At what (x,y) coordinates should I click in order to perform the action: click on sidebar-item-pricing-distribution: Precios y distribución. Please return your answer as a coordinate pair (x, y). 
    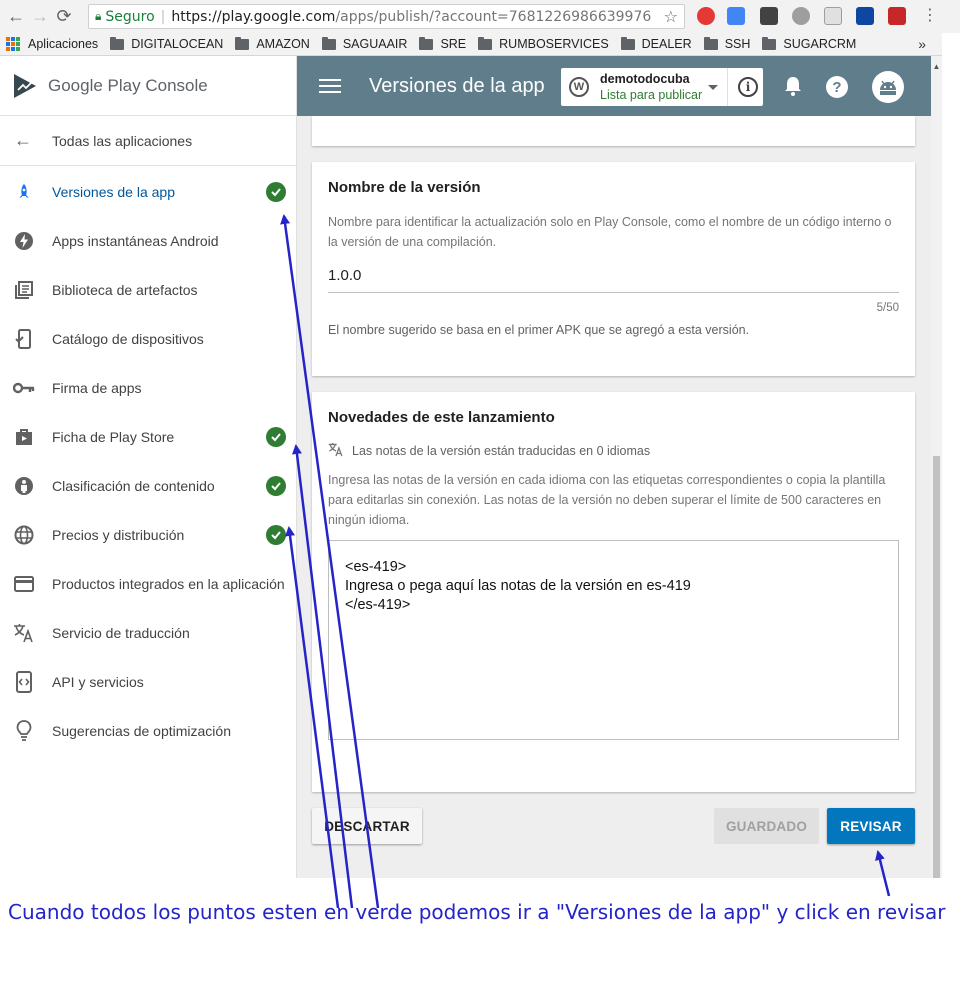
    Looking at the image, I should click on (148, 534).